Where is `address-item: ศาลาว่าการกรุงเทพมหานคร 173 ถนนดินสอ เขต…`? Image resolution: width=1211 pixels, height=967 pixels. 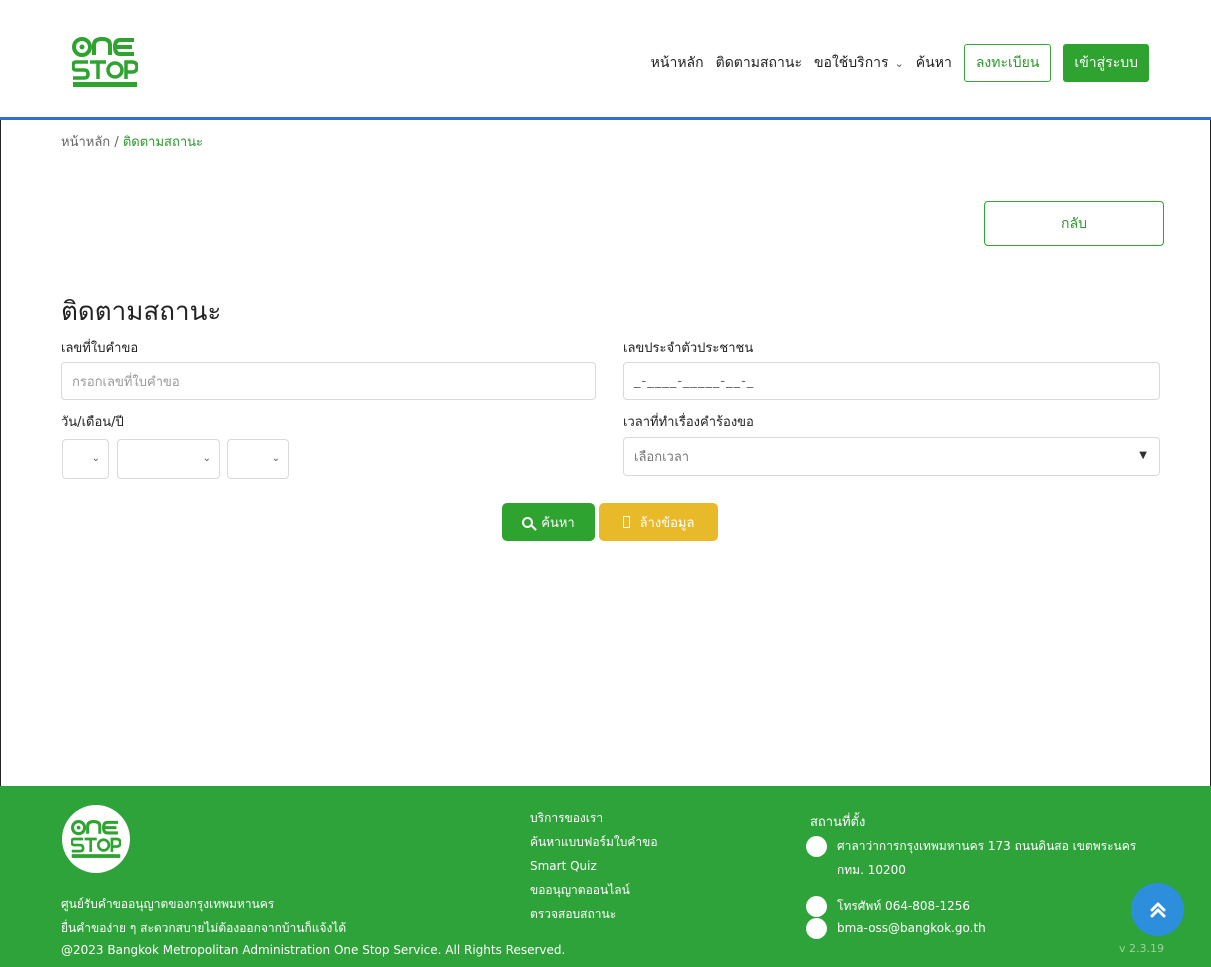
address-item: ศาลาว่าการกรุงเทพมหานคร 173 ถนนดินสอ เขต… is located at coordinates (971, 858).